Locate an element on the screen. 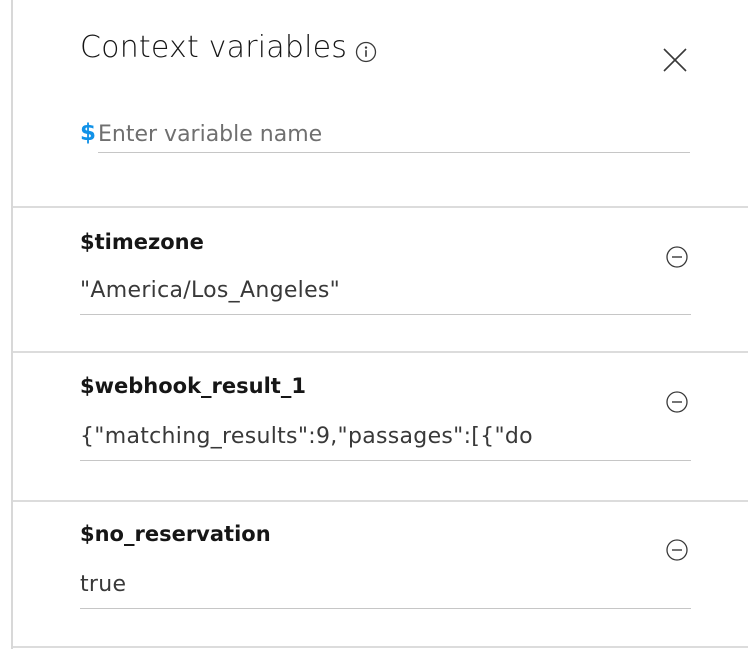 This screenshot has width=748, height=649. close-icon is located at coordinates (675, 60).